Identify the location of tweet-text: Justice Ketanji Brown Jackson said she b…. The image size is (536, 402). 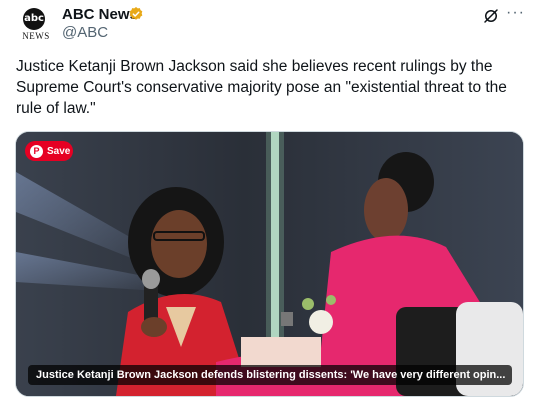
(261, 87).